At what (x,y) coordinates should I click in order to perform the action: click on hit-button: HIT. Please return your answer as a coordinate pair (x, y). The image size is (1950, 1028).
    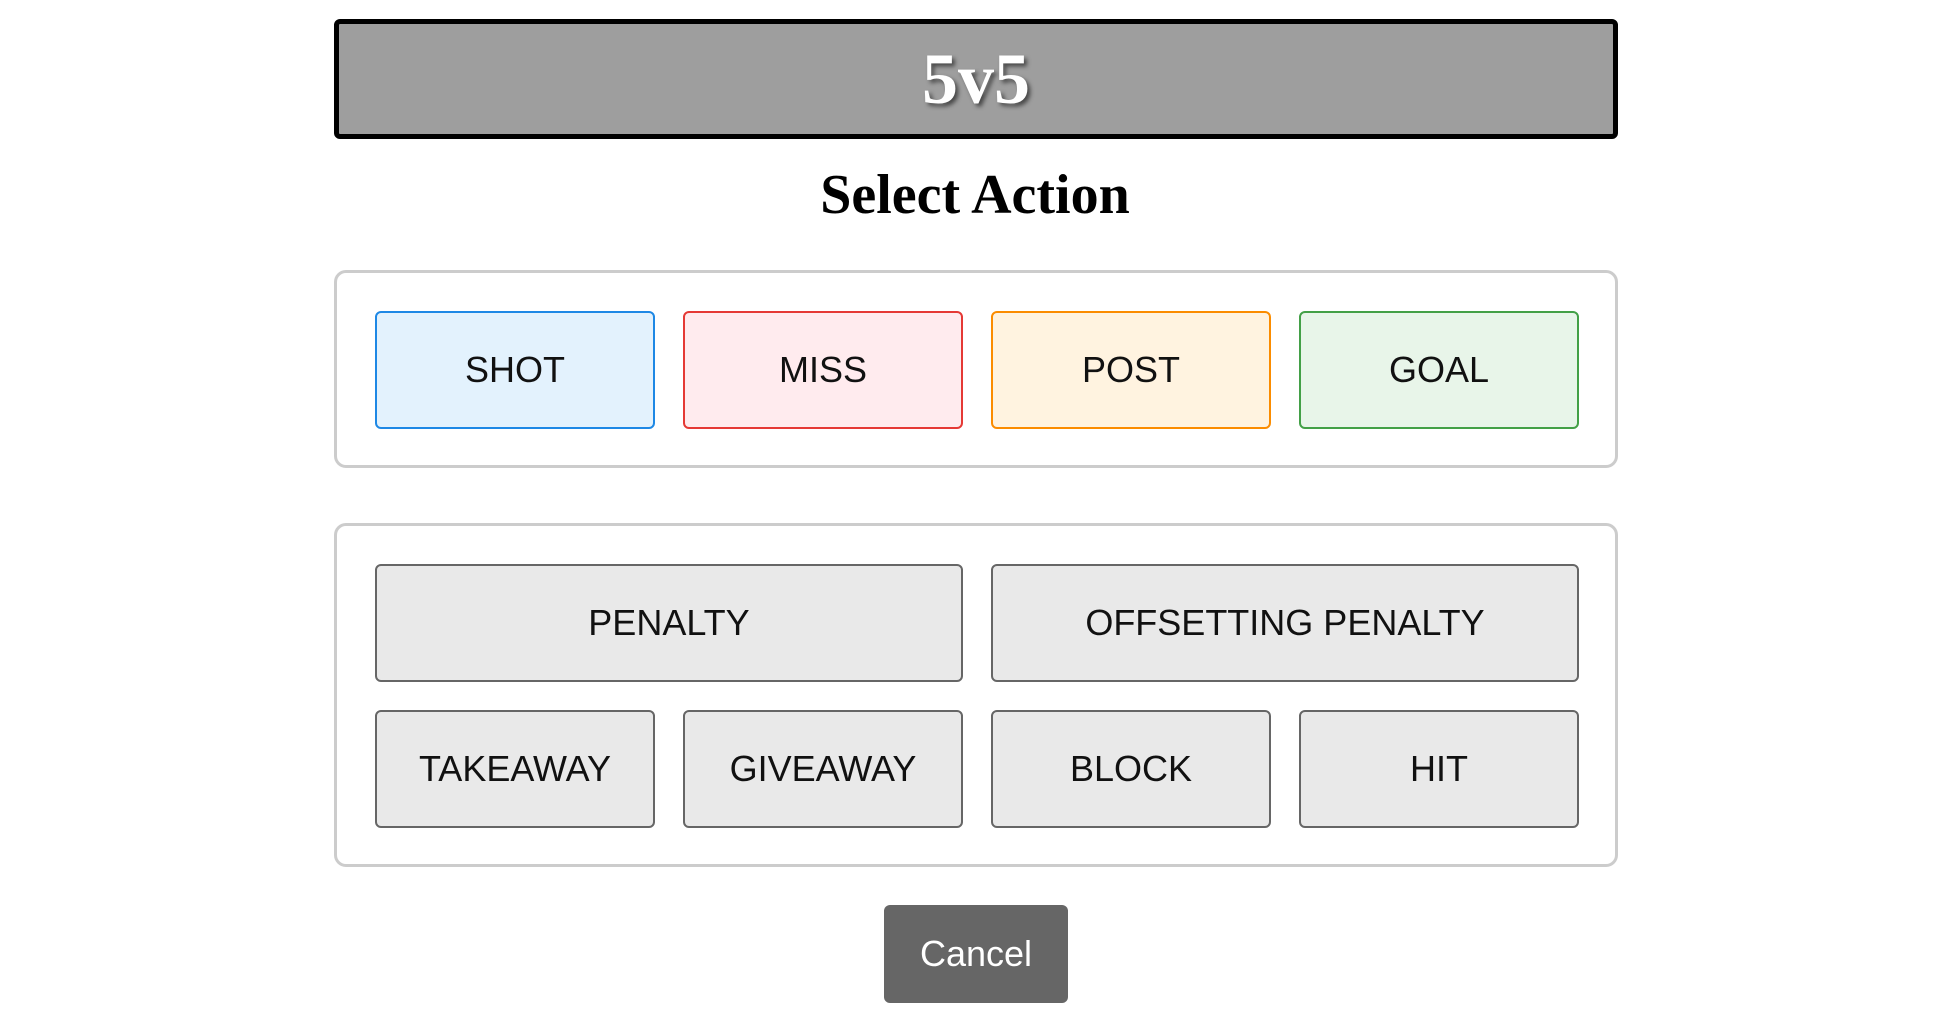
    Looking at the image, I should click on (1439, 769).